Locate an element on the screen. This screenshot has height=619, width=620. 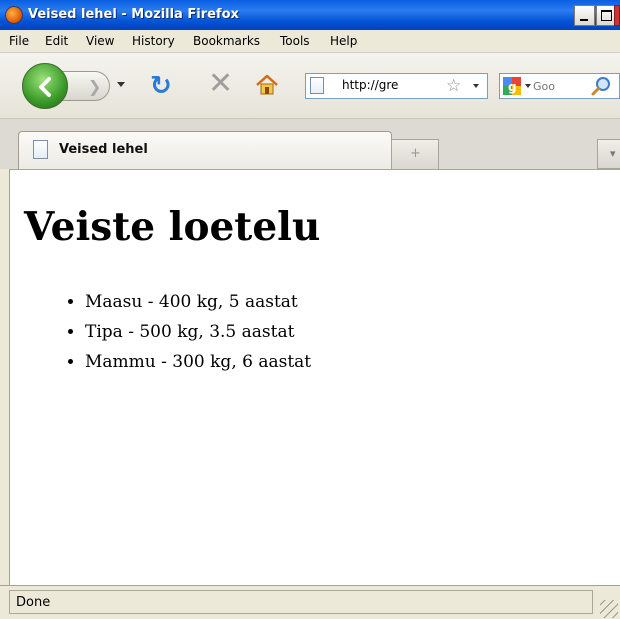
menu-tools: Tools is located at coordinates (295, 41).